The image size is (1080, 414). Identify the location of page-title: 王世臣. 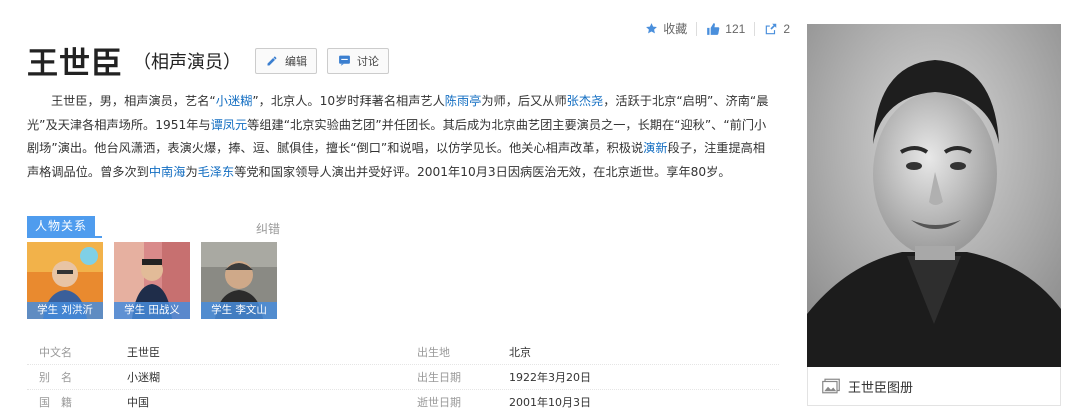
(75, 64).